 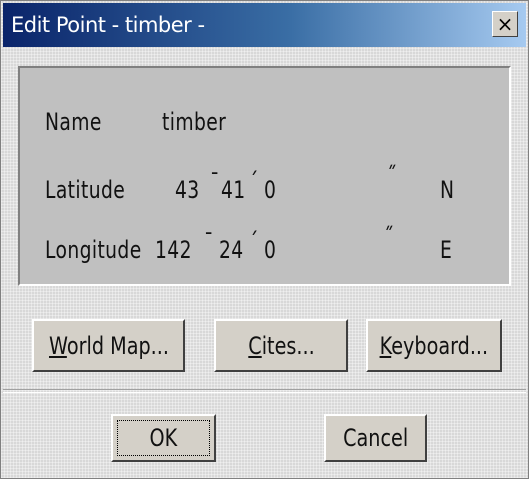 I want to click on longitude-minute-mark: ´, so click(x=254, y=242).